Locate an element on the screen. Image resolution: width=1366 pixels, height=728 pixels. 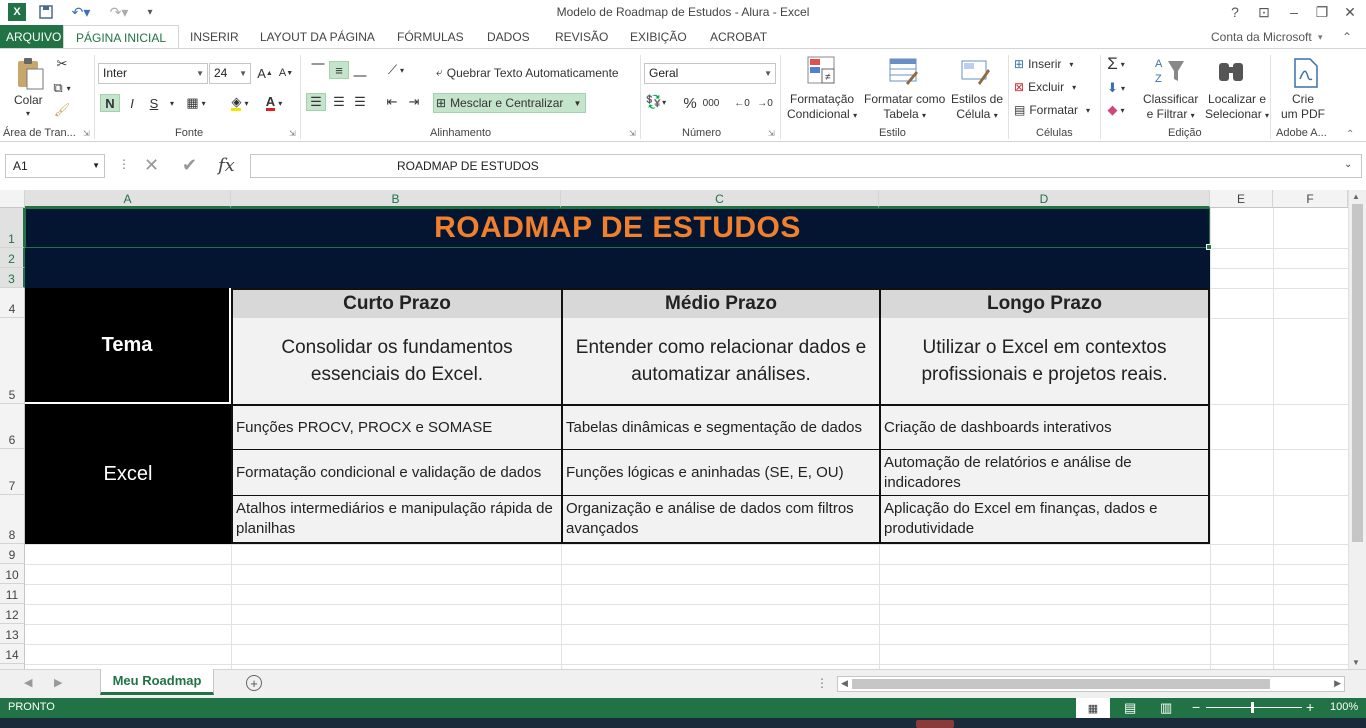
sort-filter-icon: AZ is located at coordinates (1170, 71).